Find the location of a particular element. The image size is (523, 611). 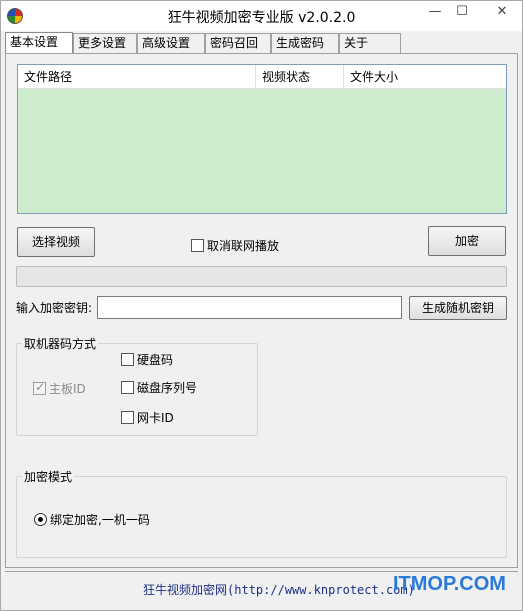

radio-selected-icon is located at coordinates (40, 519).